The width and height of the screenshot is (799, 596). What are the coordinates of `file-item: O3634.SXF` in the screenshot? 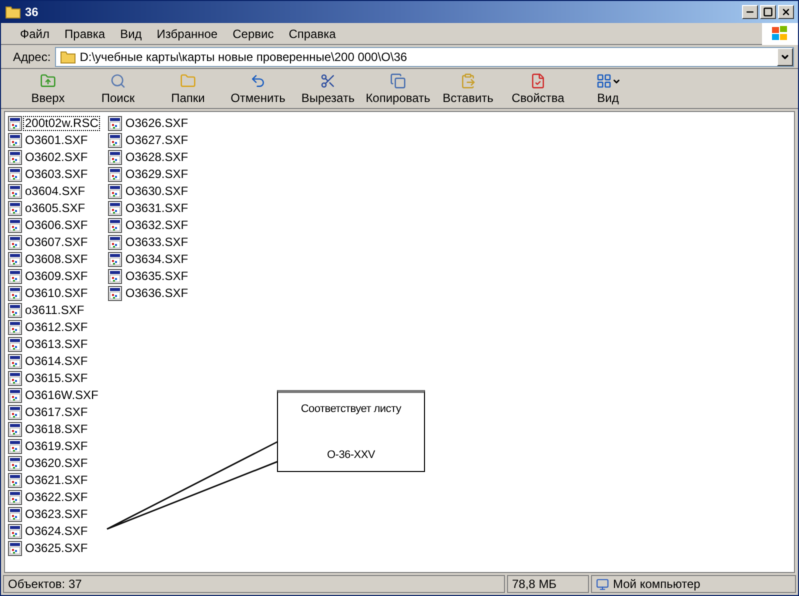 It's located at (149, 259).